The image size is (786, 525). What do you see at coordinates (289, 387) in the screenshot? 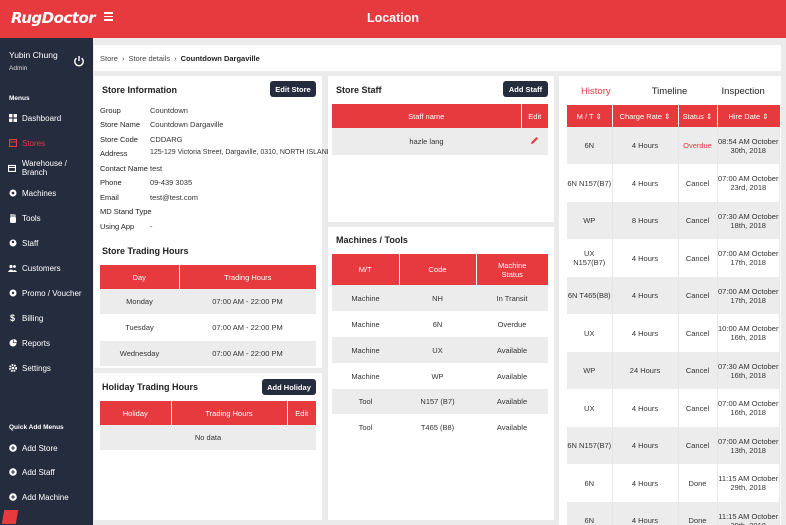
I see `add-holiday-button: Add Holiday` at bounding box center [289, 387].